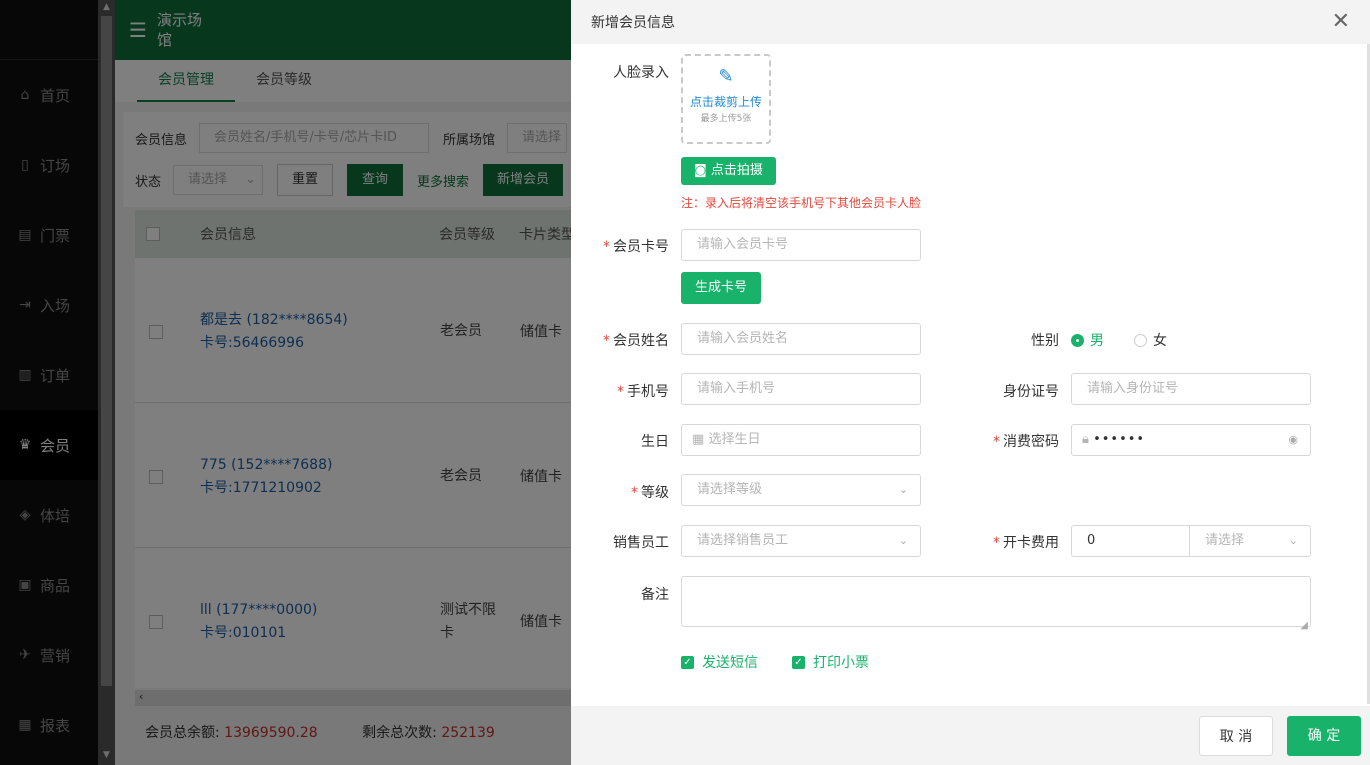  What do you see at coordinates (801, 245) in the screenshot?
I see `card-no-input: 请输入会员卡号` at bounding box center [801, 245].